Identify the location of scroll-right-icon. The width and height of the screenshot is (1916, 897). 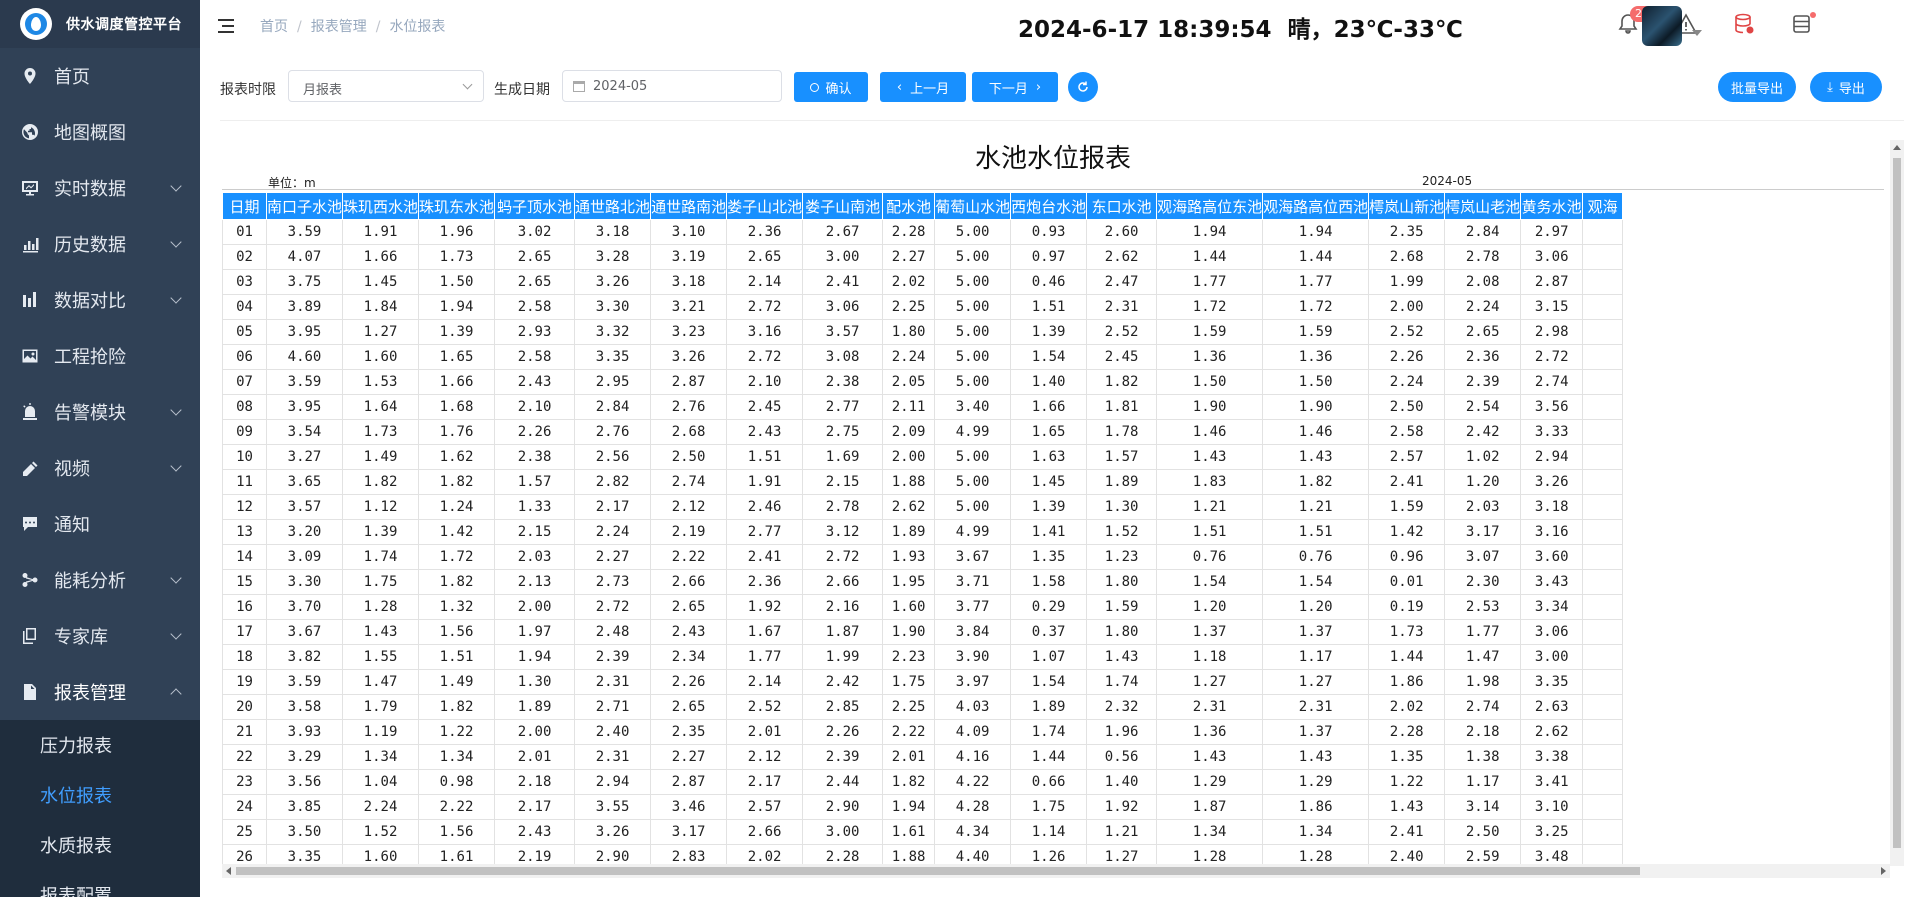
(1883, 871).